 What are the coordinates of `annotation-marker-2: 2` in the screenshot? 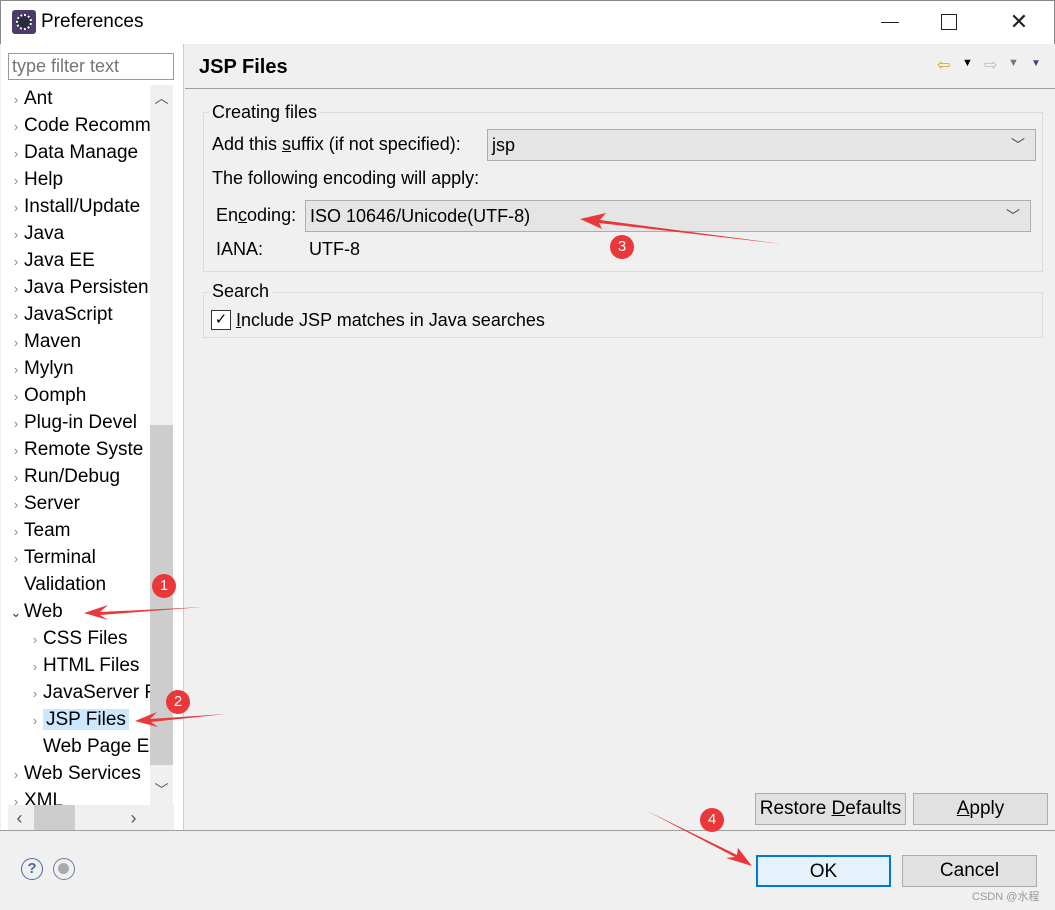 It's located at (178, 702).